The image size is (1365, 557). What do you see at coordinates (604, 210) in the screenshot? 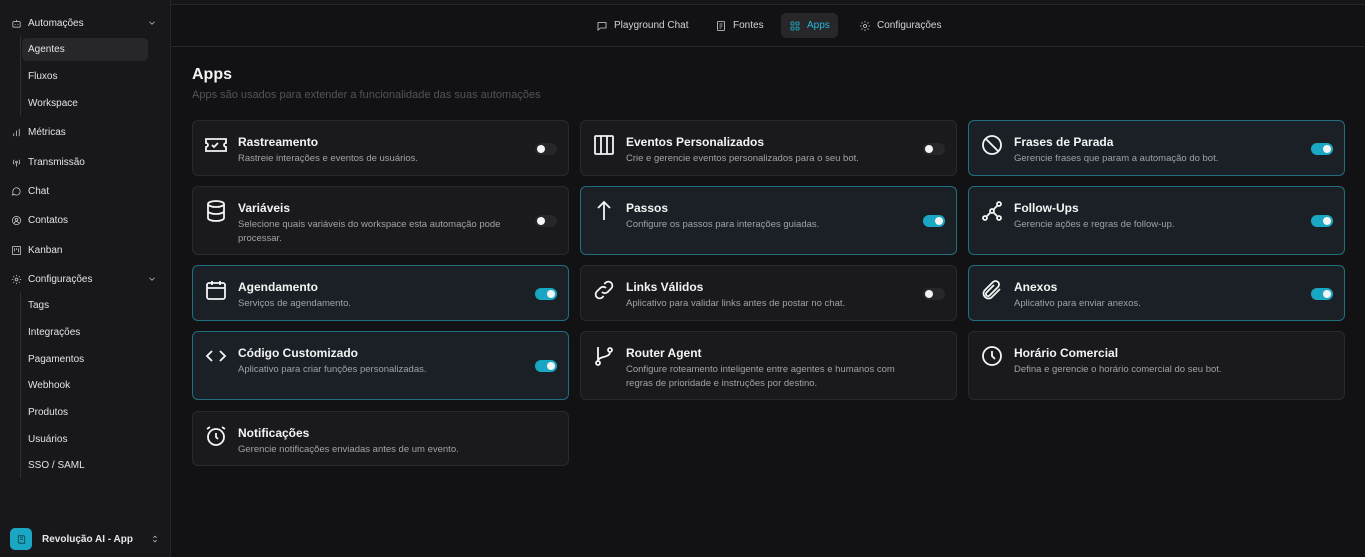
I see `arrow-up-icon` at bounding box center [604, 210].